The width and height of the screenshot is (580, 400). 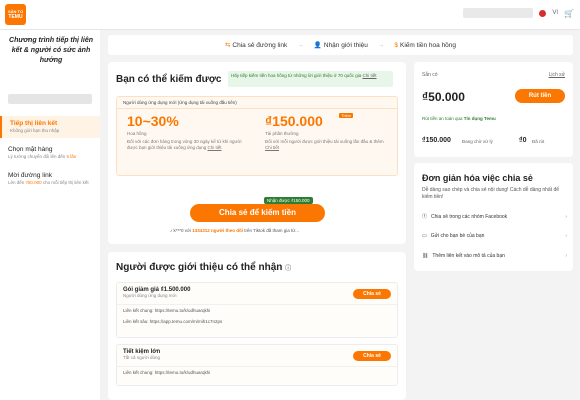 What do you see at coordinates (396, 45) in the screenshot?
I see `money-icon: $` at bounding box center [396, 45].